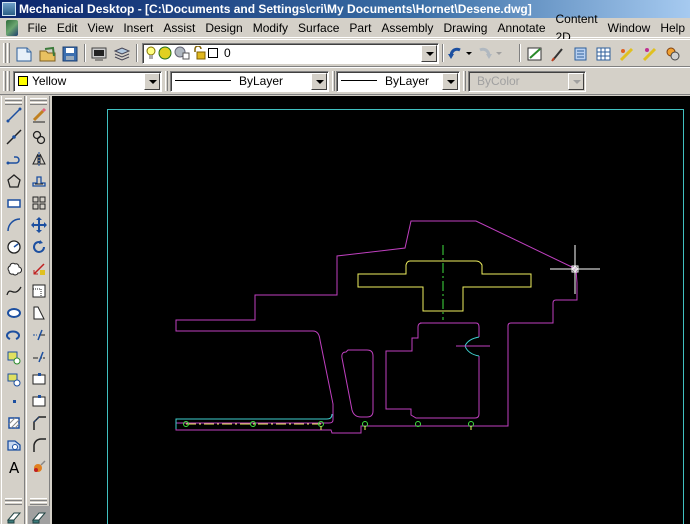 Image resolution: width=690 pixels, height=524 pixels. What do you see at coordinates (14, 225) in the screenshot?
I see `arc-icon` at bounding box center [14, 225].